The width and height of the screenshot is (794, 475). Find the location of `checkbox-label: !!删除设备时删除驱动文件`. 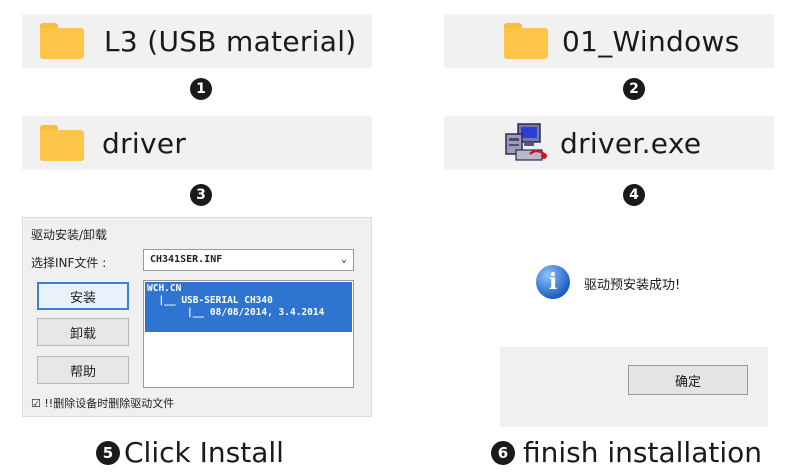

checkbox-label: !!删除设备时删除驱动文件 is located at coordinates (109, 403).